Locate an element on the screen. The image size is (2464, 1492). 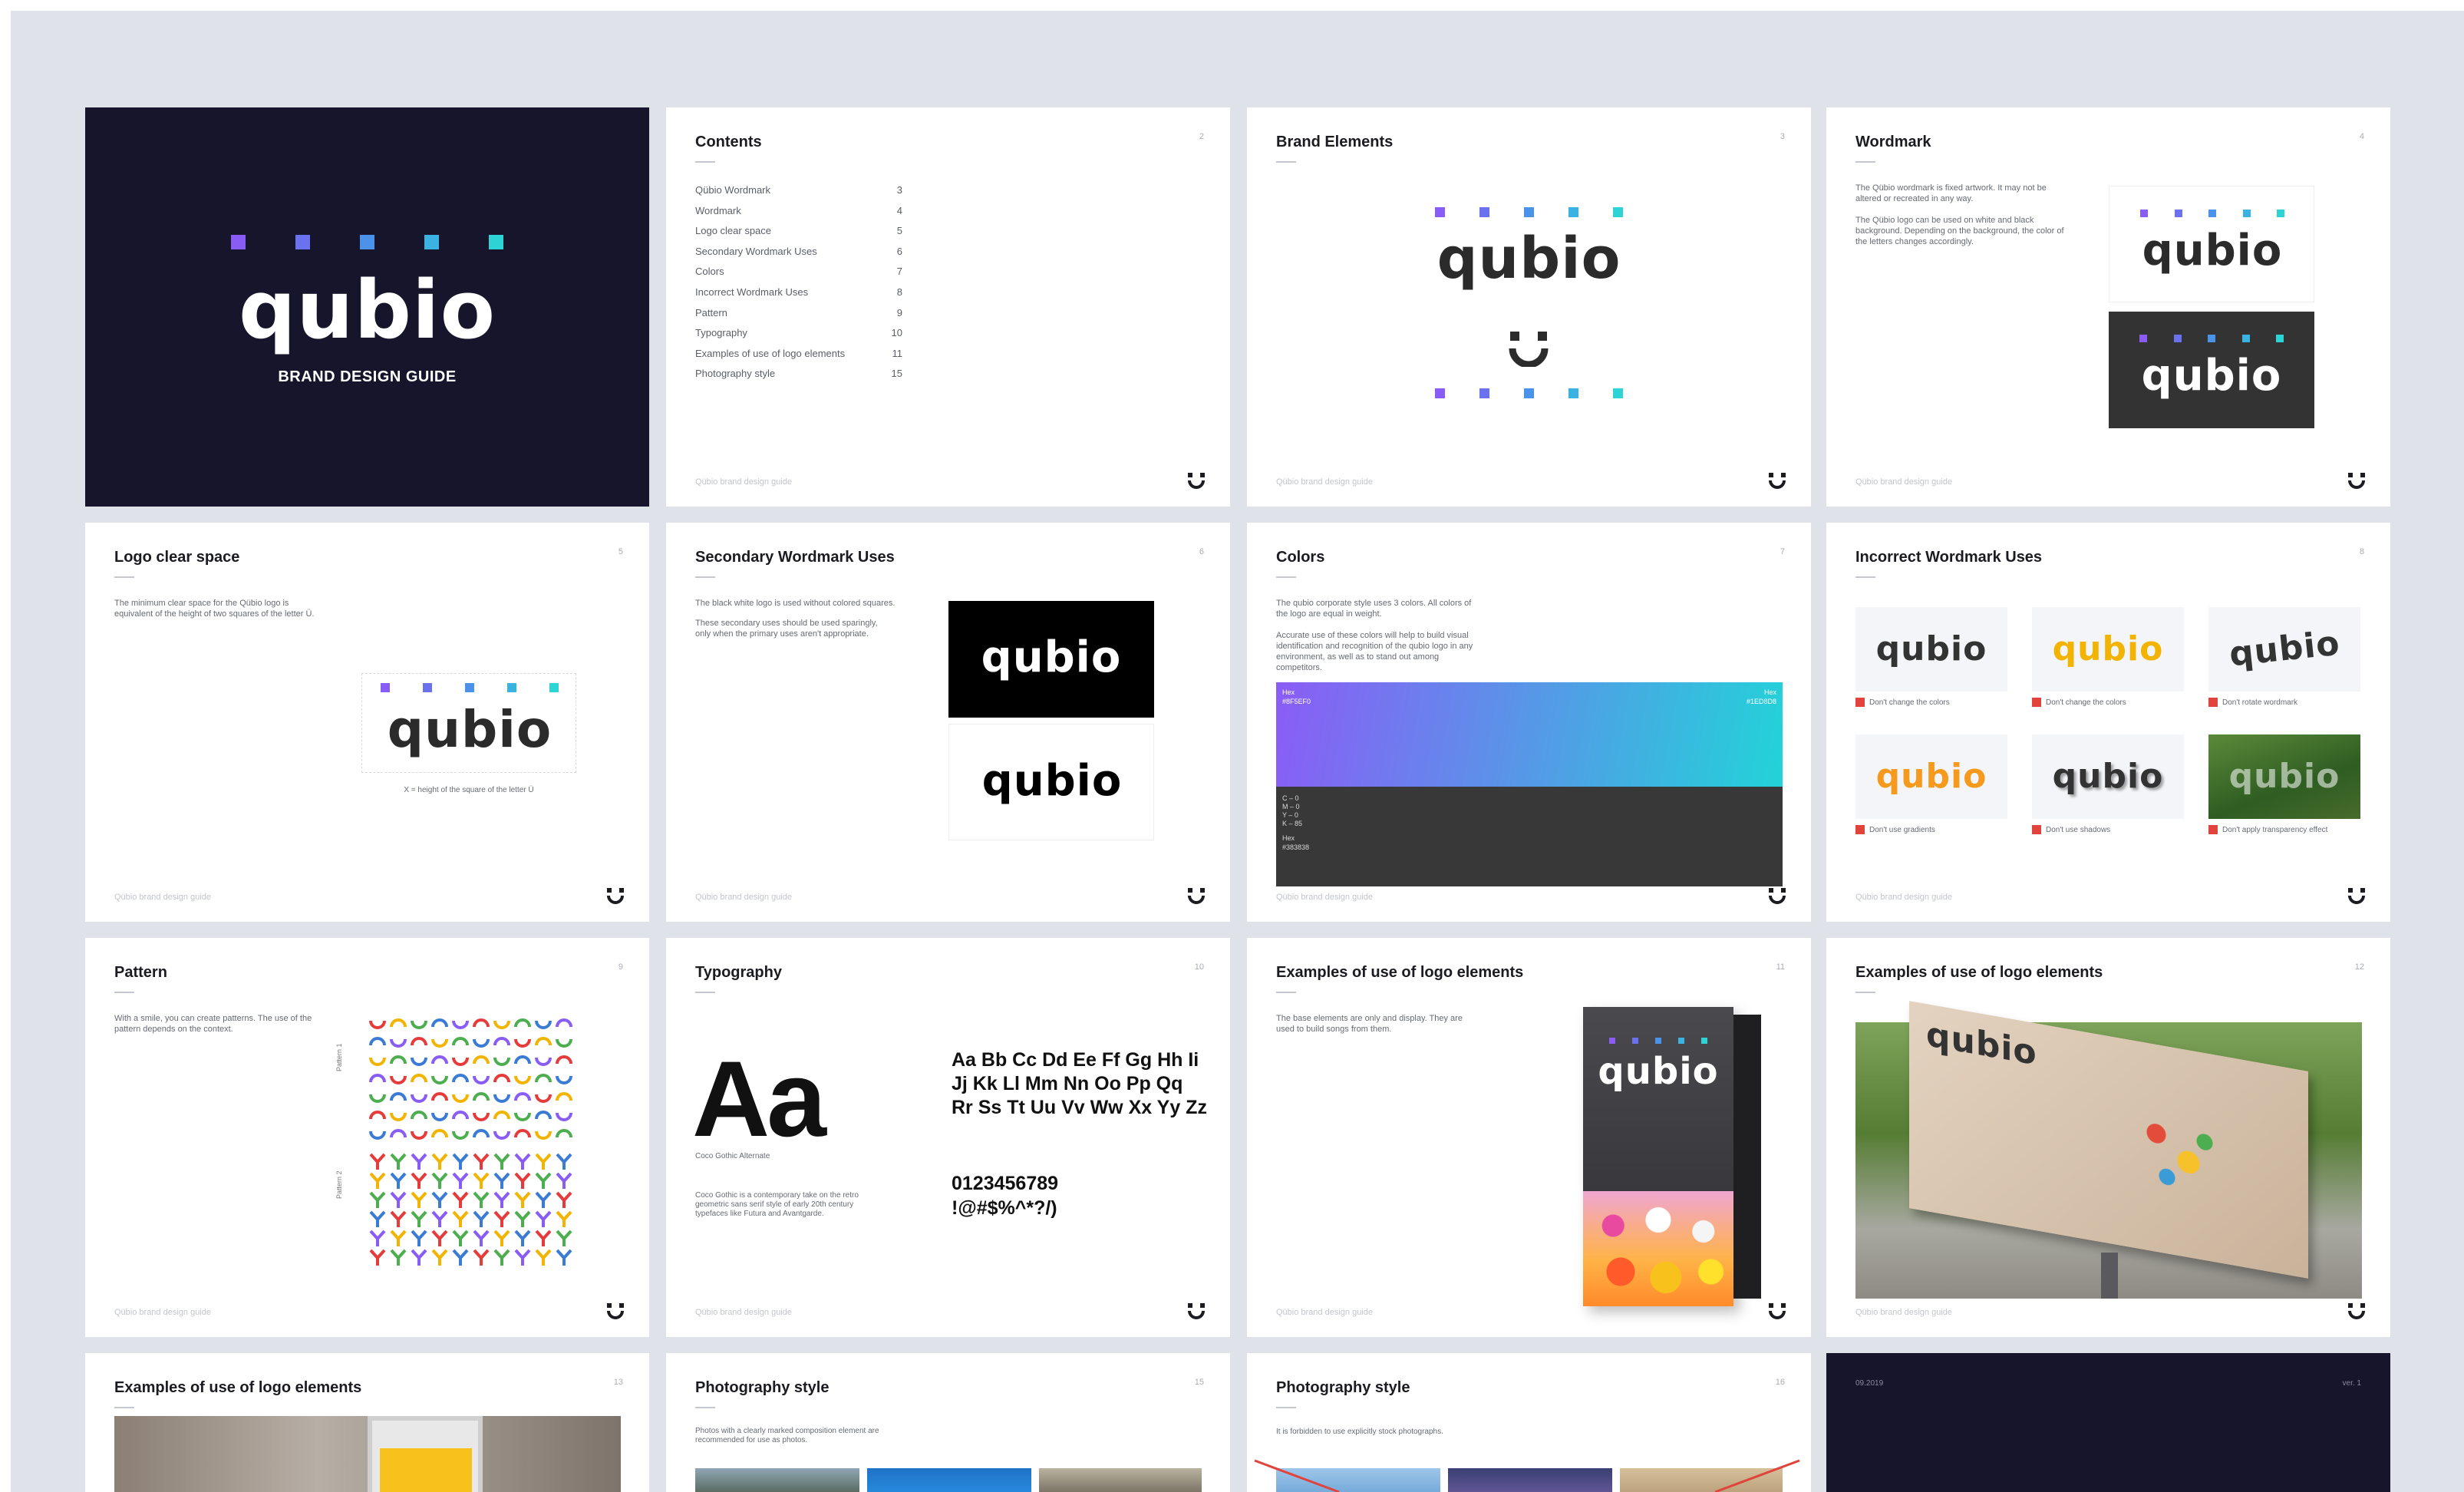
contents-item: Secondary Wordmark Uses 6 is located at coordinates (799, 256).